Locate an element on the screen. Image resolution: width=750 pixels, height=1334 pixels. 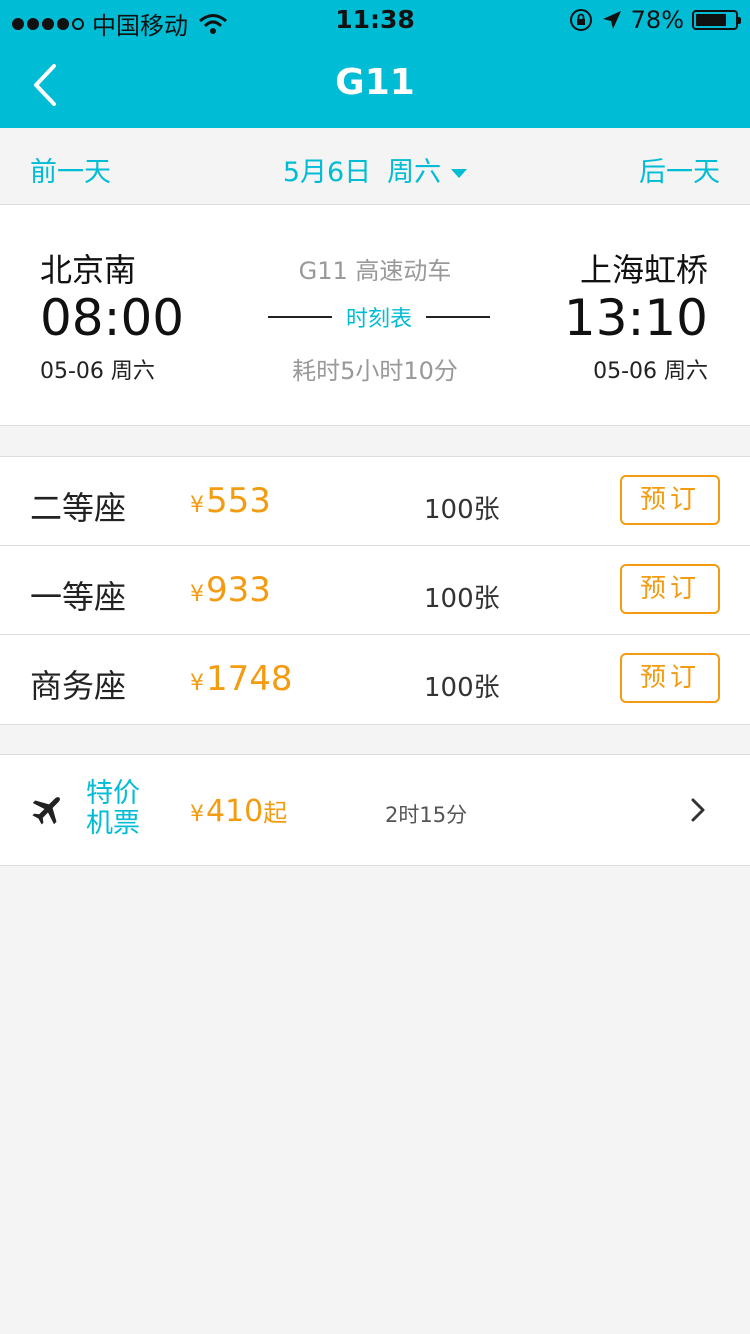
status-bar: 中国移动 11:38 78% is located at coordinates (375, 20).